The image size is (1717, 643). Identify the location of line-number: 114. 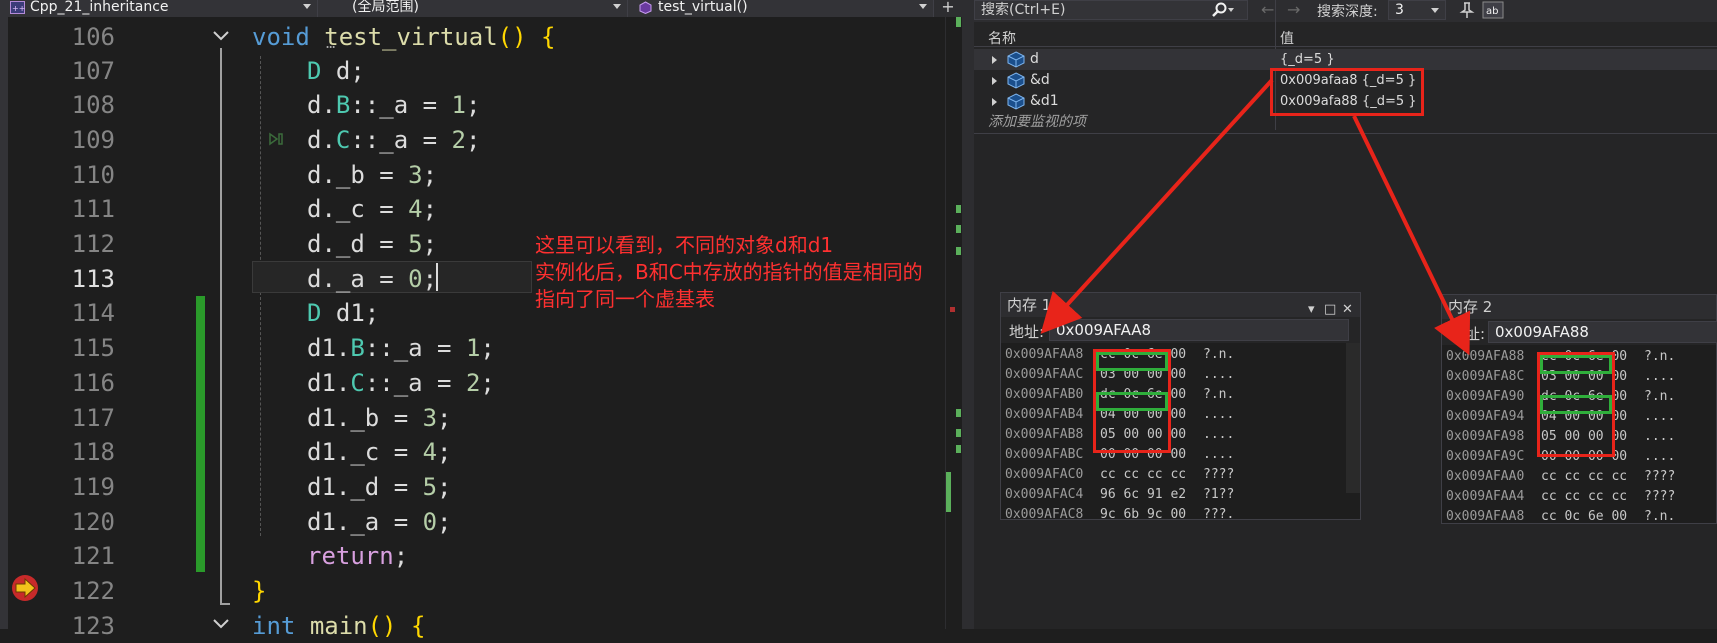
(93, 313).